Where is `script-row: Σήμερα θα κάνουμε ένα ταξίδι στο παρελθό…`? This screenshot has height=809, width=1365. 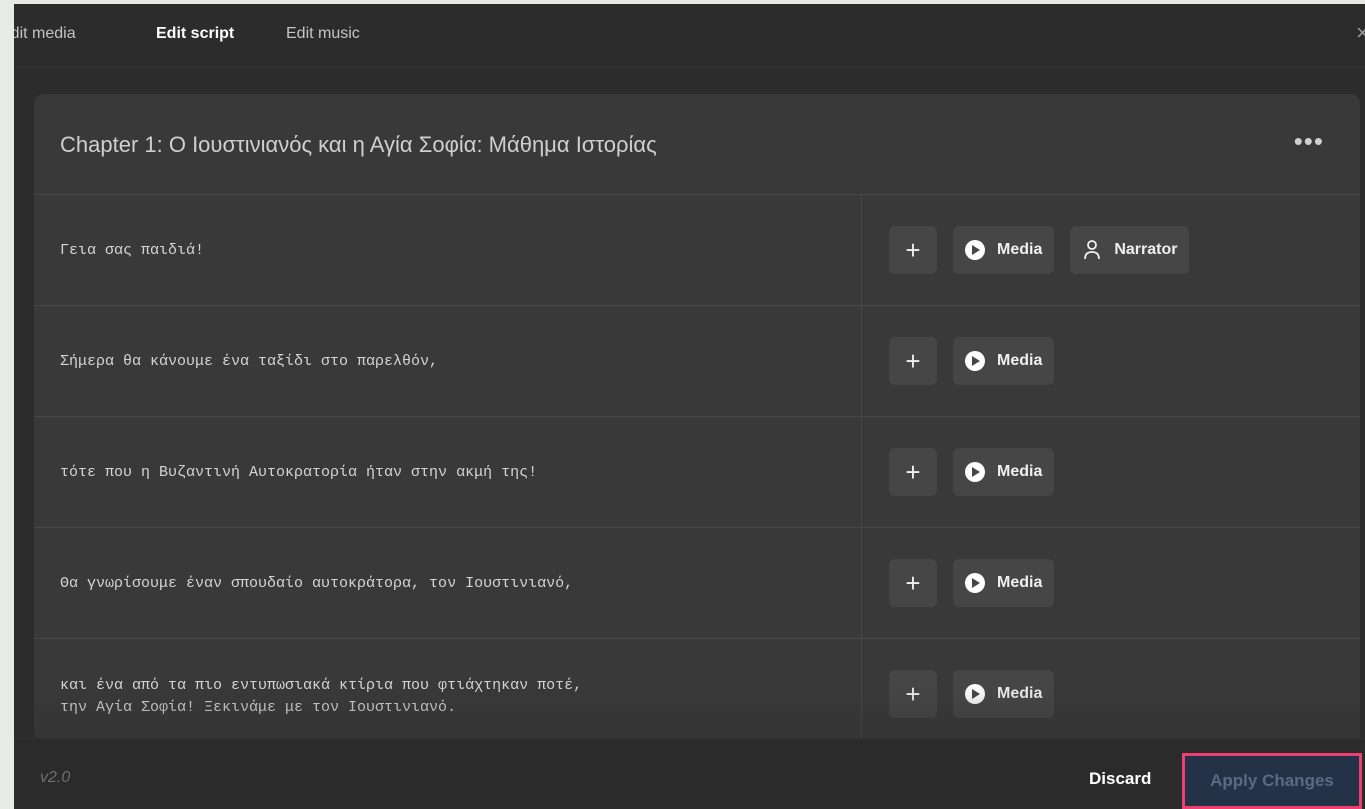
script-row: Σήμερα θα κάνουμε ένα ταξίδι στο παρελθό… is located at coordinates (697, 361).